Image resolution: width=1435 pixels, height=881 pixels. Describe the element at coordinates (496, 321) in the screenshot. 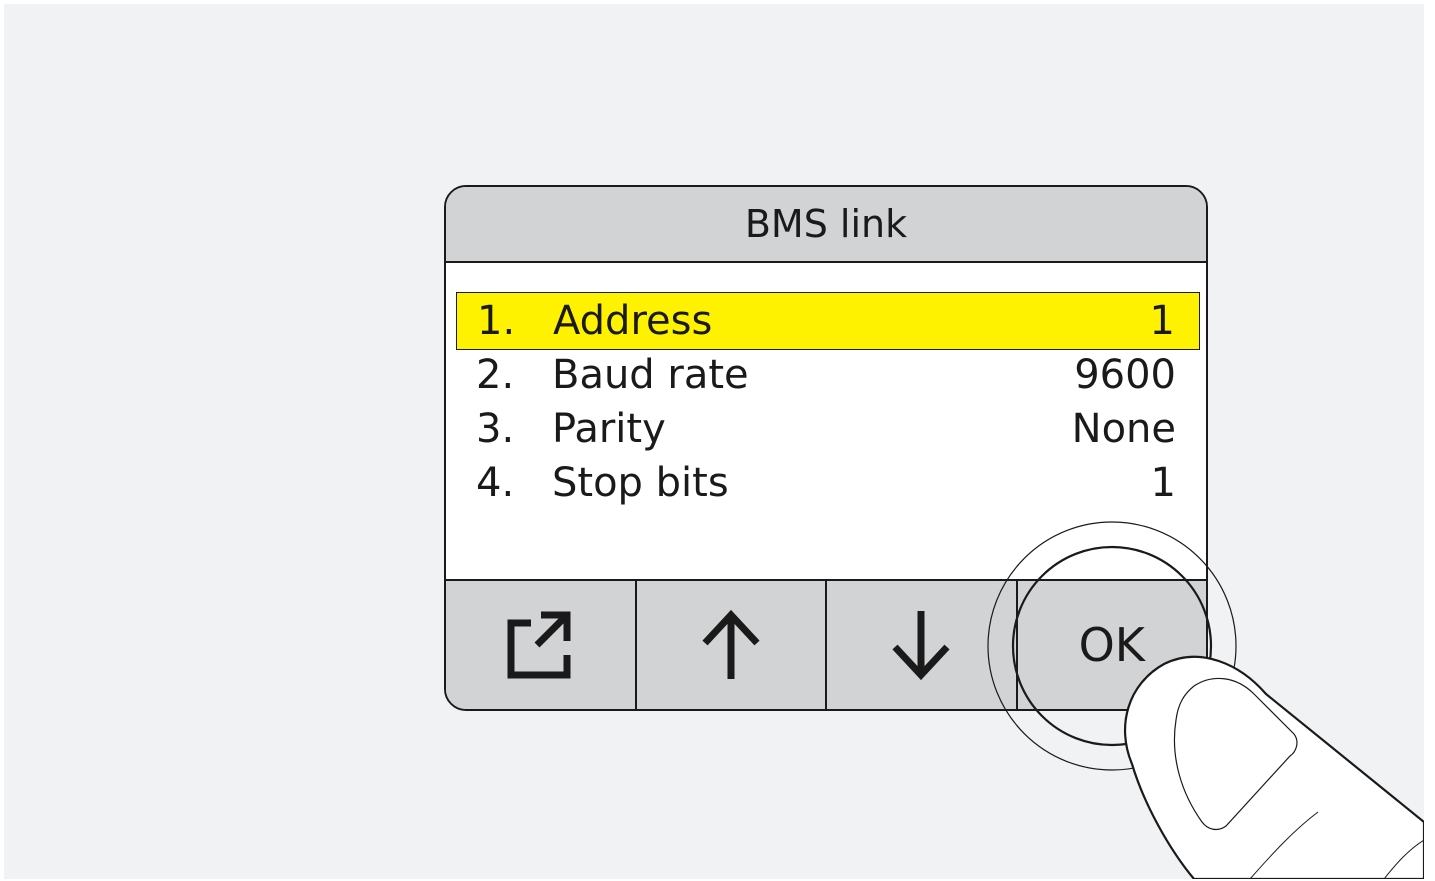

I see `menu-item-number: 1.` at that location.